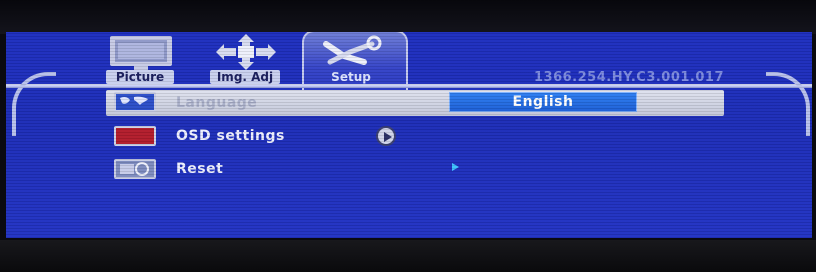 Image resolution: width=816 pixels, height=272 pixels. I want to click on tab-label-setup: Setup, so click(351, 77).